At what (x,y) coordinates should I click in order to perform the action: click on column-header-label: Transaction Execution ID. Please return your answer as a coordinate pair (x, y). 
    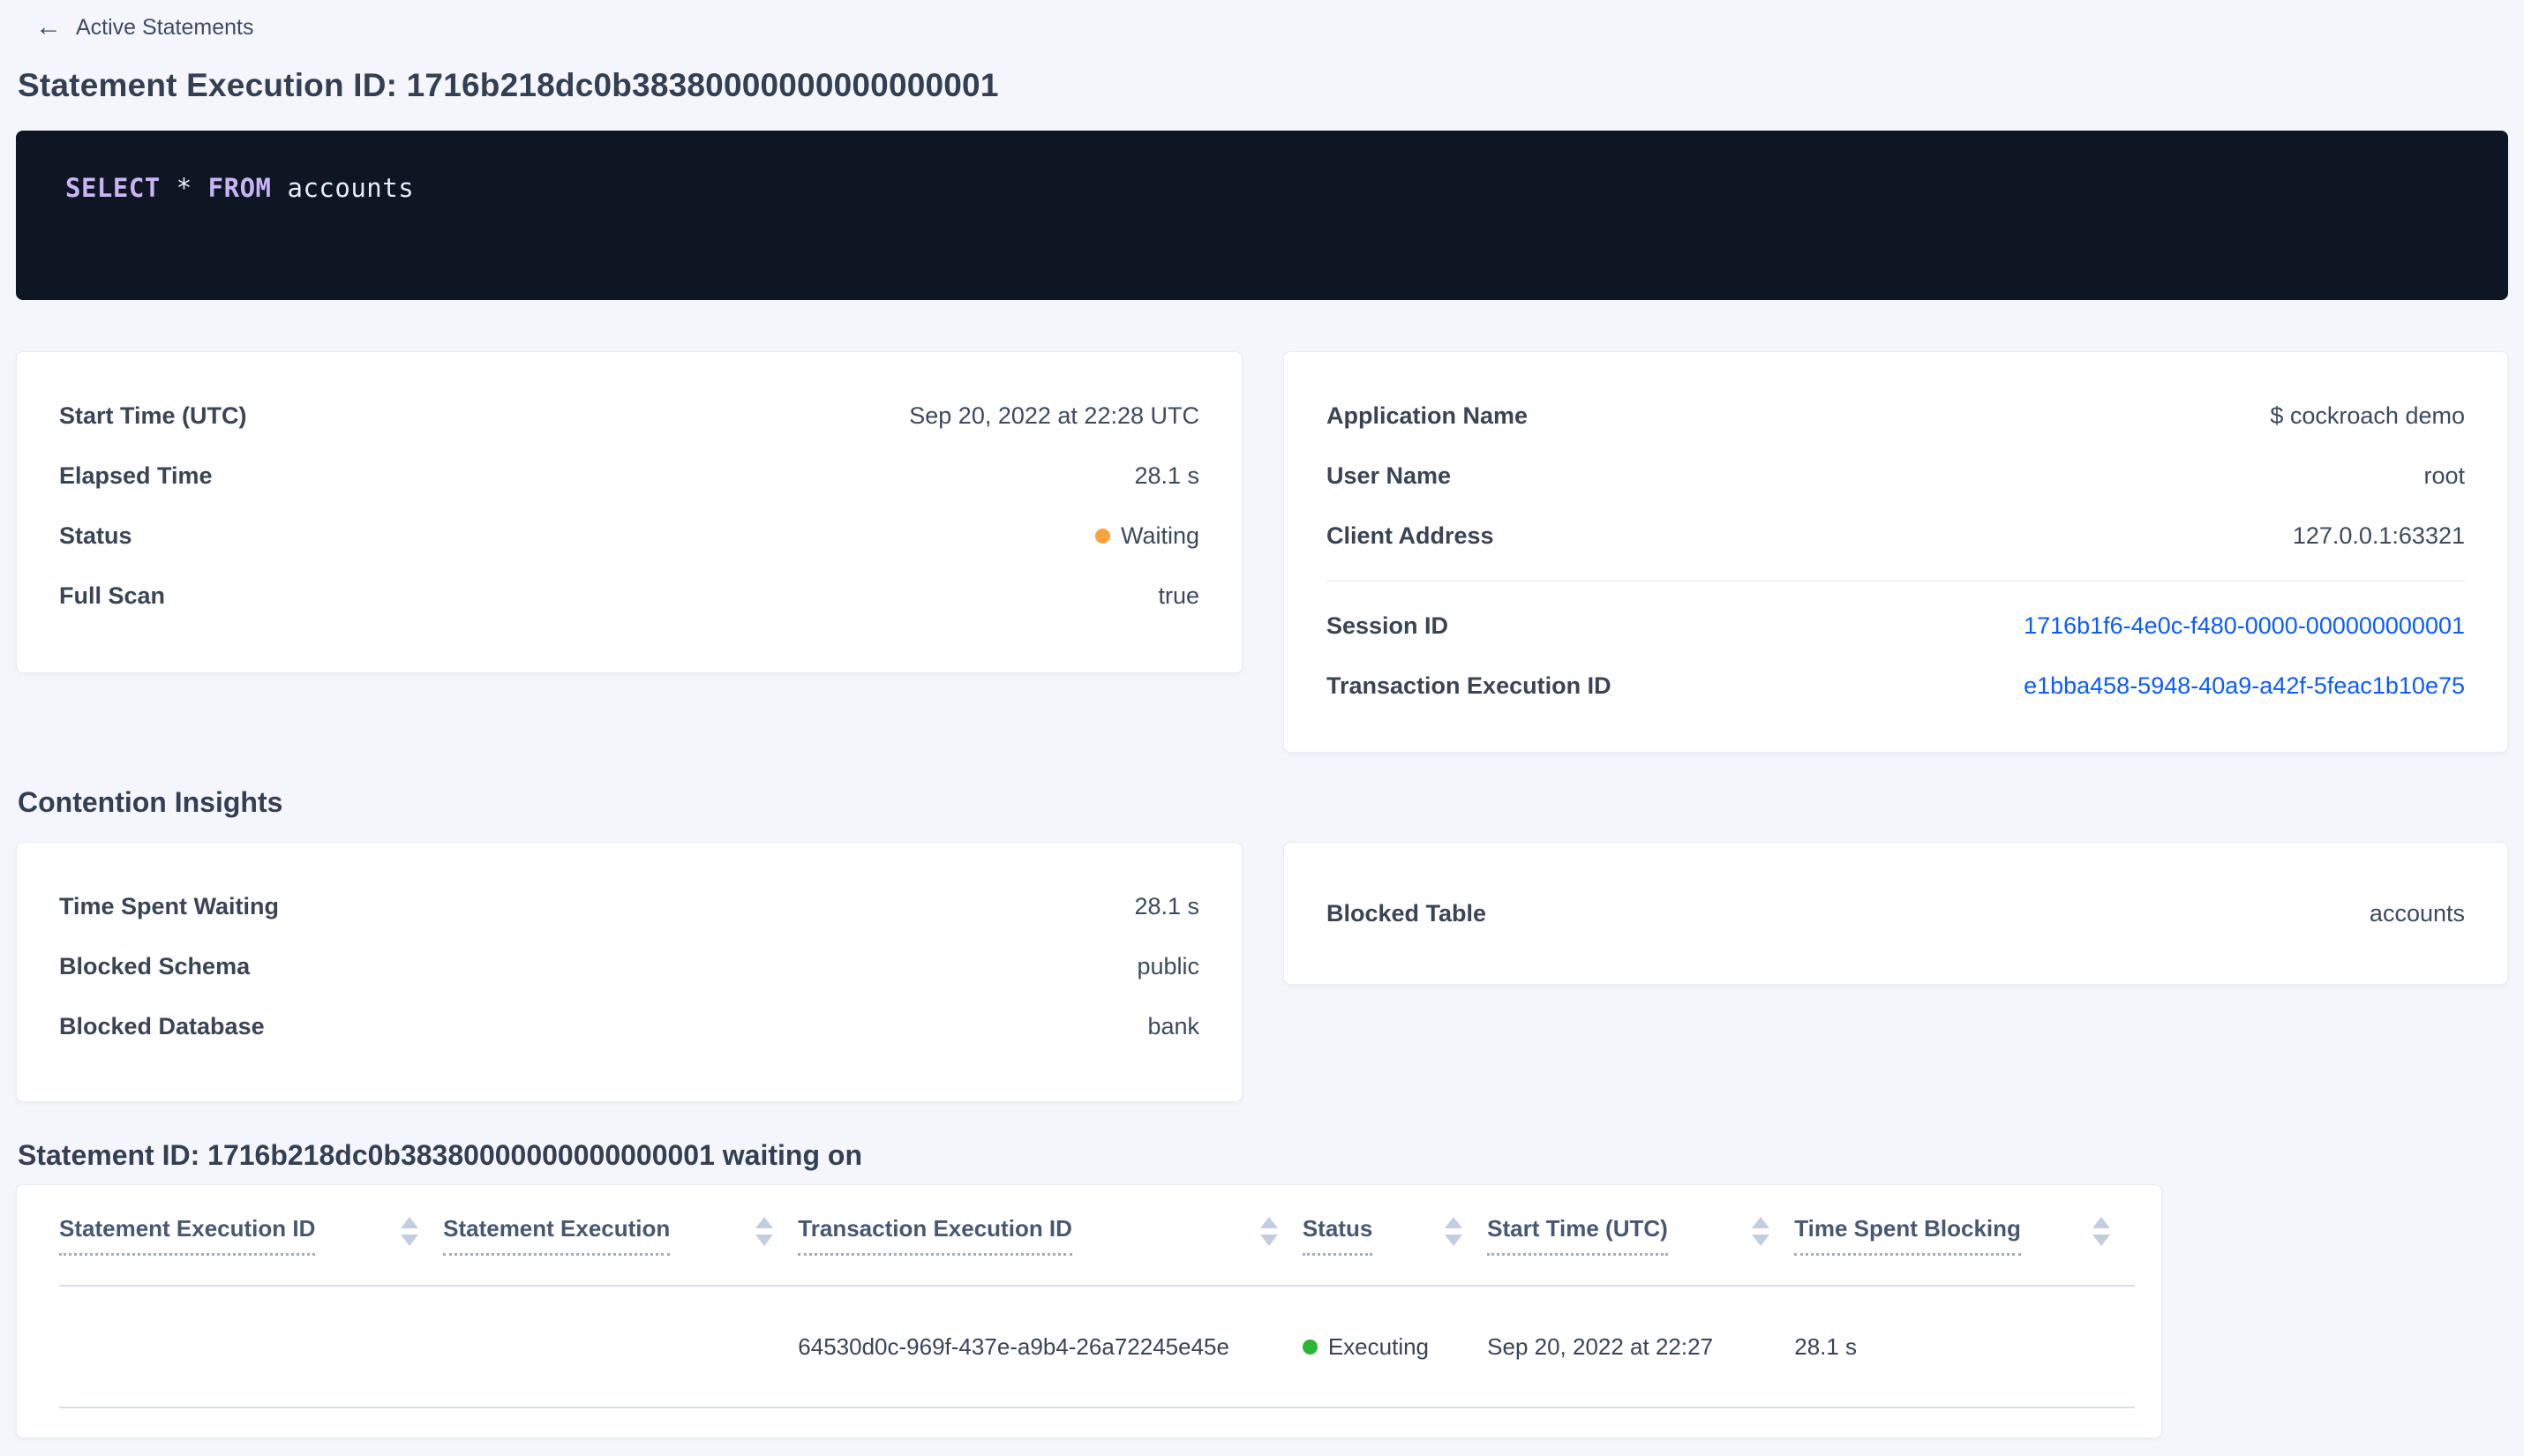
    Looking at the image, I should click on (935, 1235).